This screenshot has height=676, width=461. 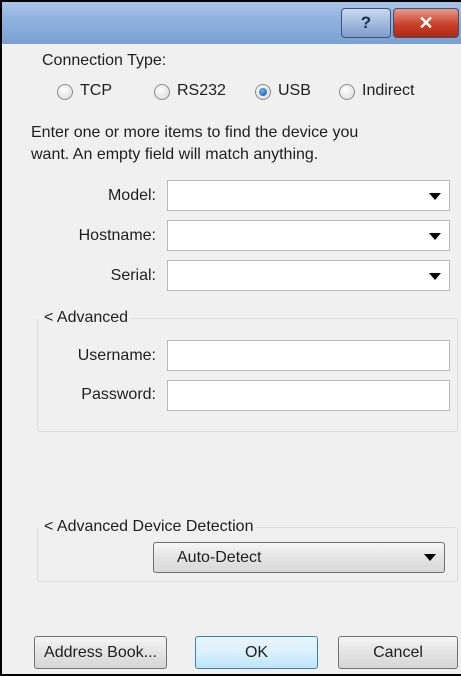 I want to click on help-icon: ?, so click(x=366, y=22).